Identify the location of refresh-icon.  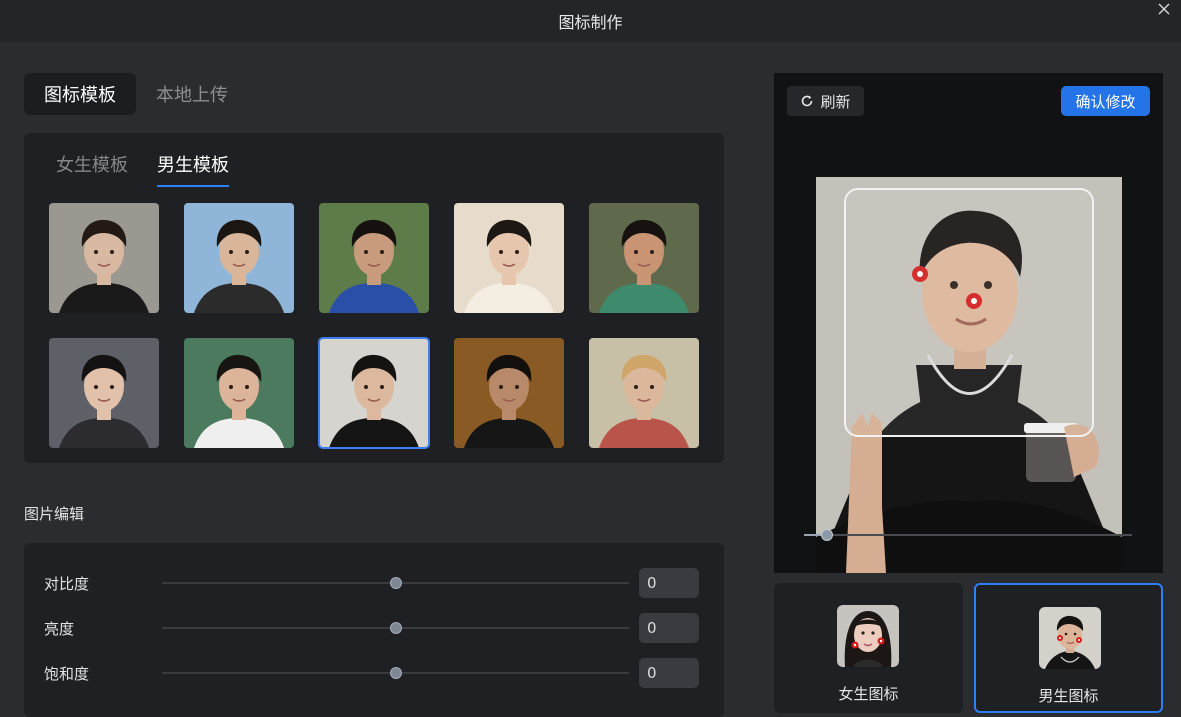
(807, 101).